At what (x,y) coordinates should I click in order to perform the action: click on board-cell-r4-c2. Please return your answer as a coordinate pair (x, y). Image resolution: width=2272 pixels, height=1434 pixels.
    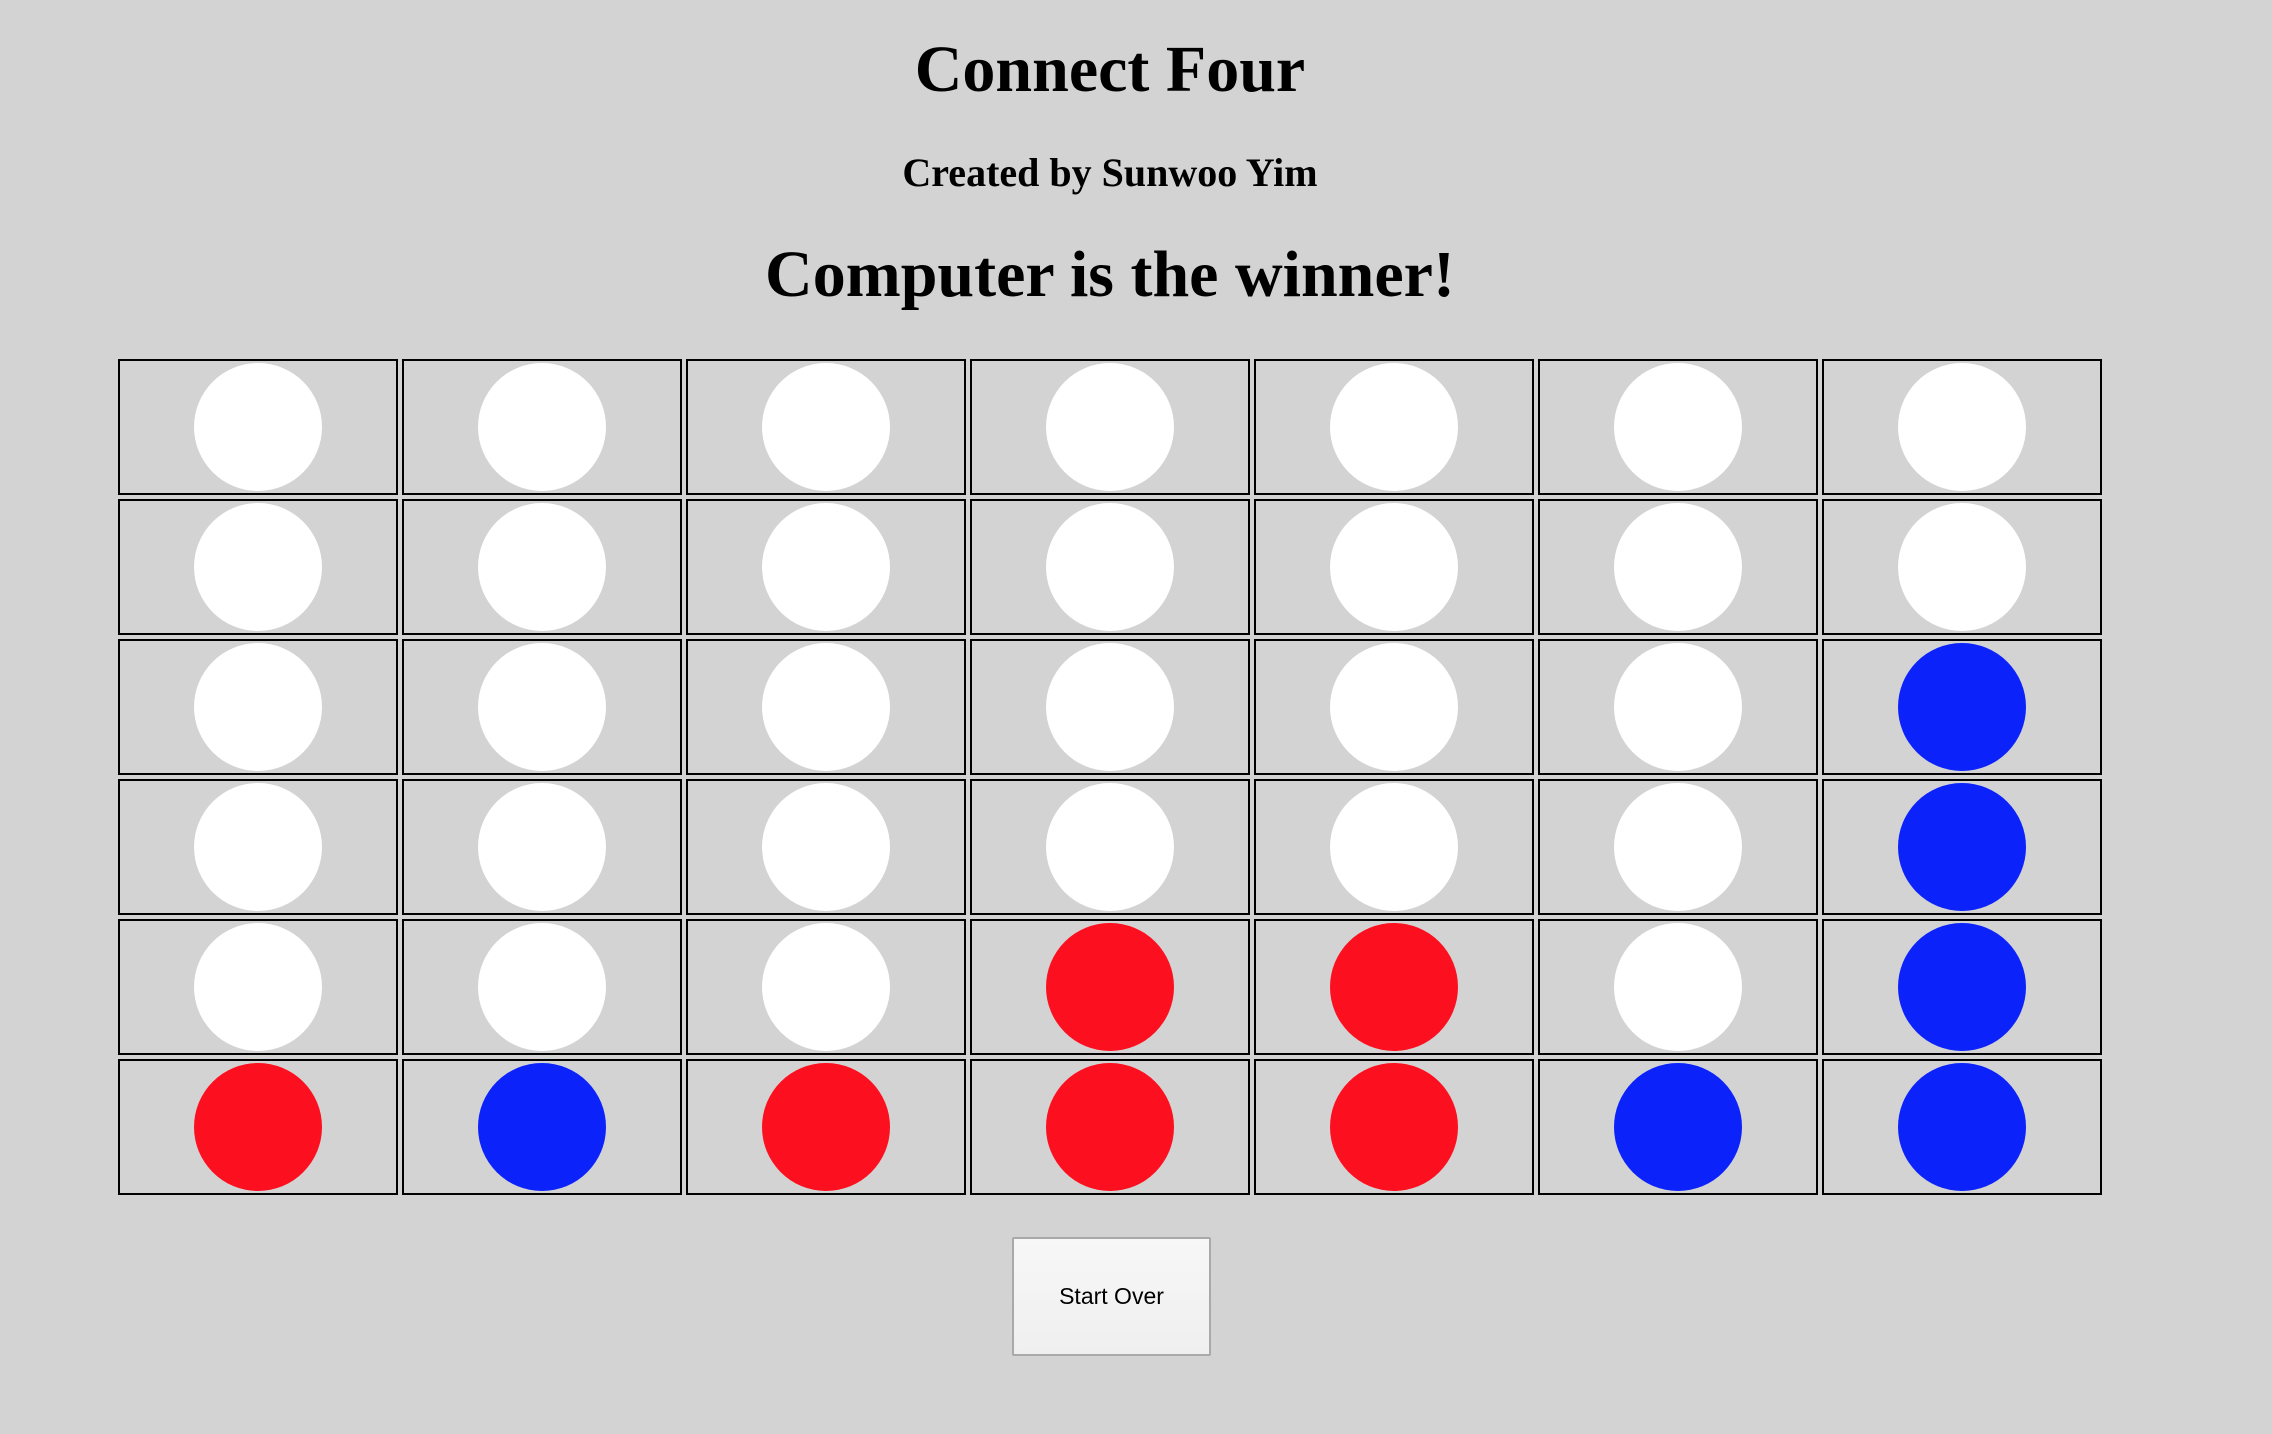
    Looking at the image, I should click on (542, 847).